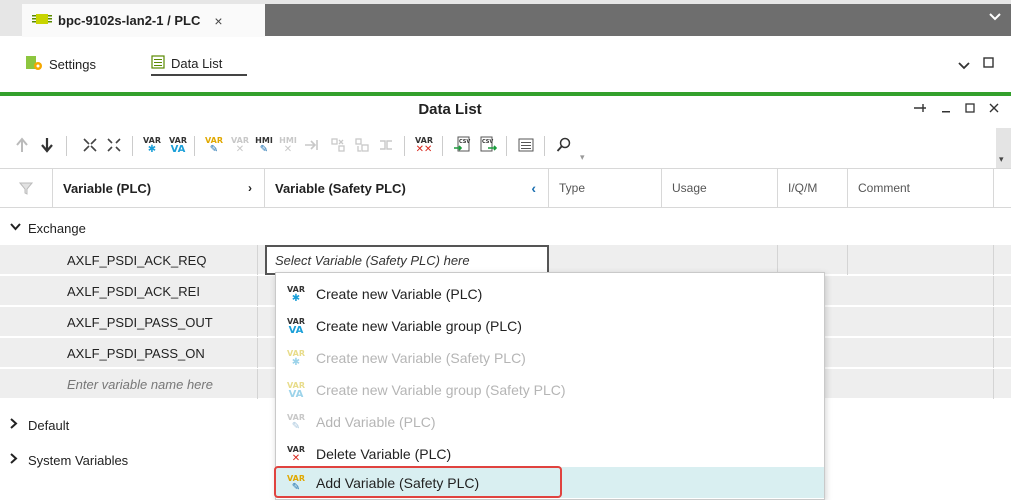 This screenshot has height=500, width=1011. I want to click on variable-name-cell: AXLF_PSDI_PASS_ON, so click(155, 353).